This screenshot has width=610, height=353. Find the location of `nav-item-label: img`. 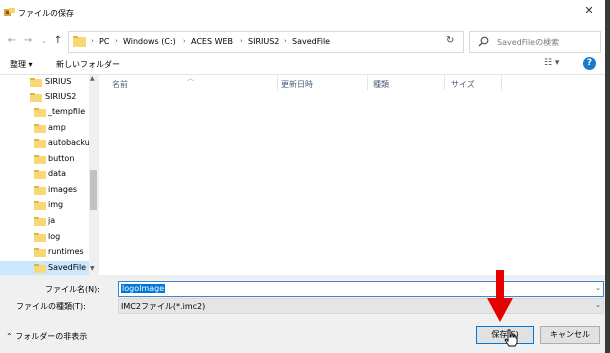

nav-item-label: img is located at coordinates (56, 204).